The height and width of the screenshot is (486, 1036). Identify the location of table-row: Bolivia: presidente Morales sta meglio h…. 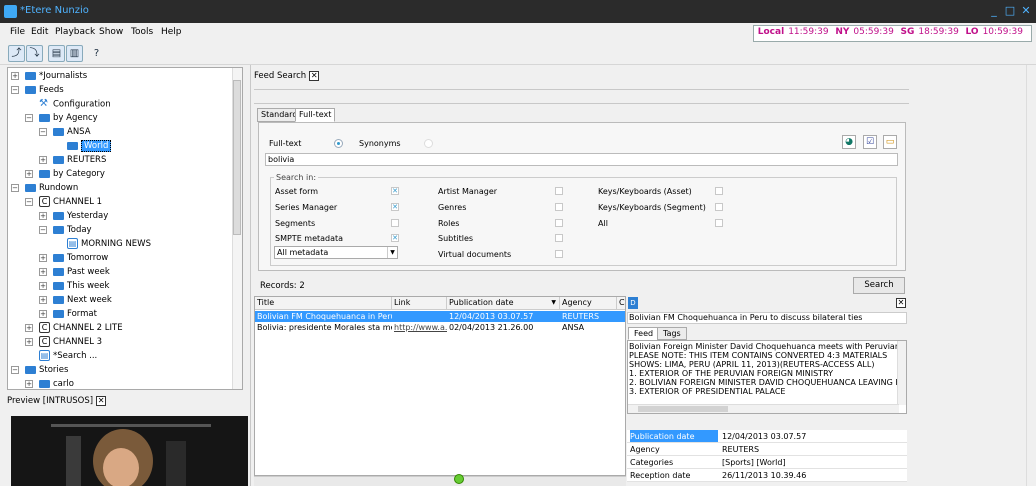
(440, 327).